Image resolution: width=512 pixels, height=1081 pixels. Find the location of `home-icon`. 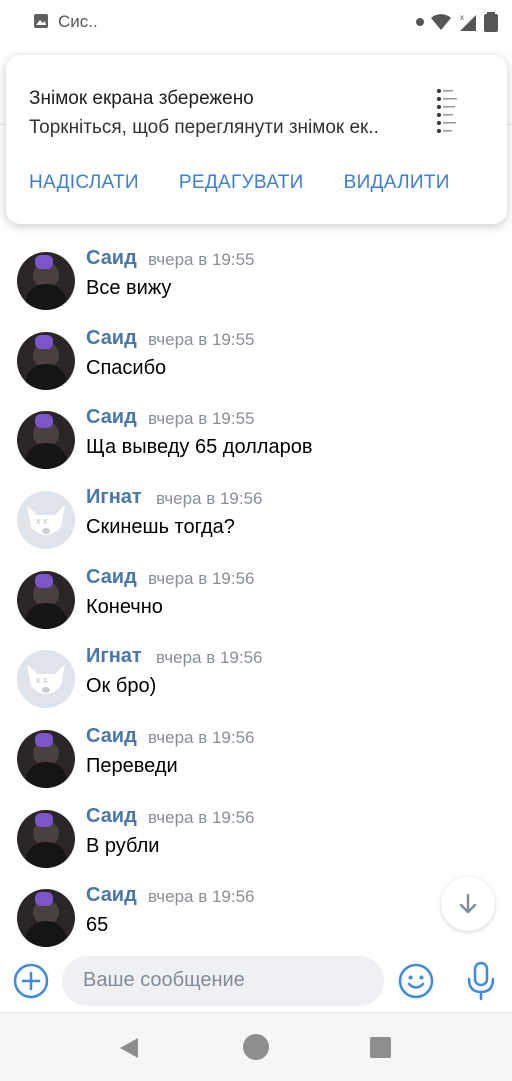

home-icon is located at coordinates (256, 1047).